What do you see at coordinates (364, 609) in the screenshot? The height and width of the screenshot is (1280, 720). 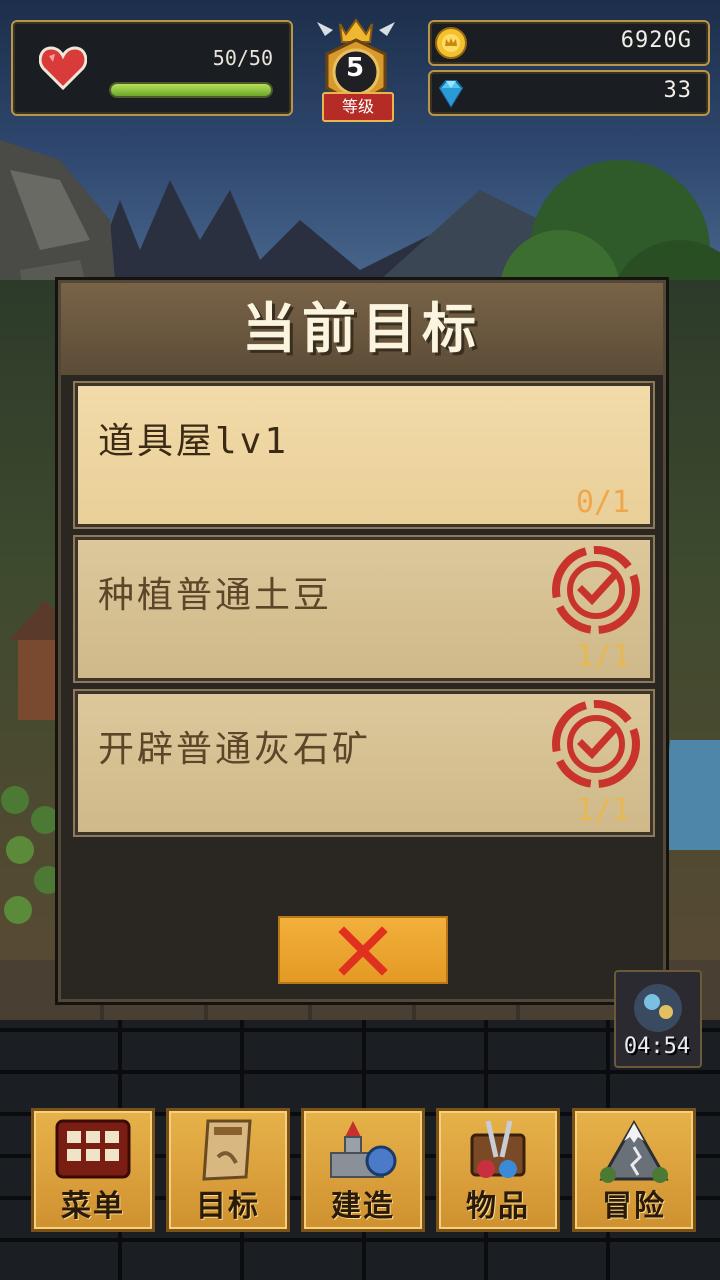 I see `task-item: 种植普通土豆 1/1` at bounding box center [364, 609].